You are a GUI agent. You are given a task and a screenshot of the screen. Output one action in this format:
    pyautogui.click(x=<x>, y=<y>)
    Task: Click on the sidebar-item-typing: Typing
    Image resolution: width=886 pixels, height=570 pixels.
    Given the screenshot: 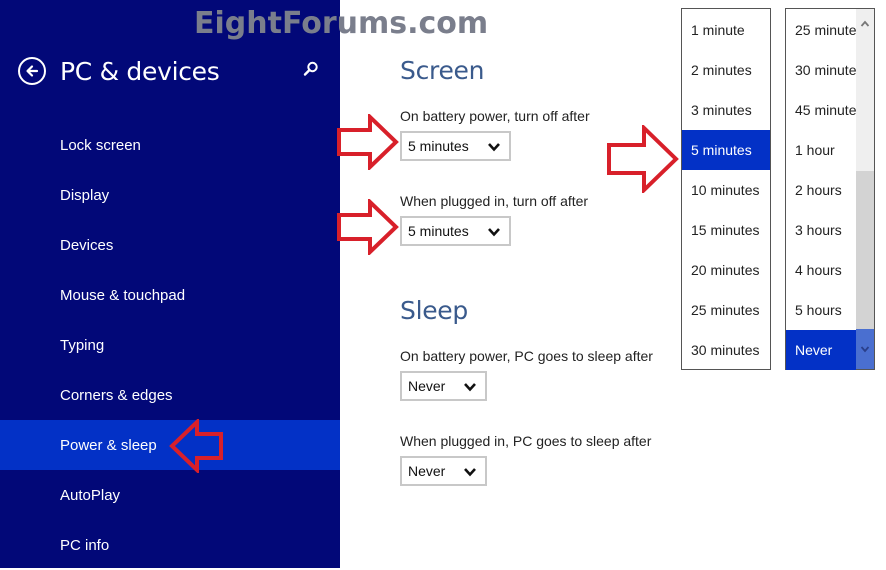 What is the action you would take?
    pyautogui.click(x=170, y=345)
    